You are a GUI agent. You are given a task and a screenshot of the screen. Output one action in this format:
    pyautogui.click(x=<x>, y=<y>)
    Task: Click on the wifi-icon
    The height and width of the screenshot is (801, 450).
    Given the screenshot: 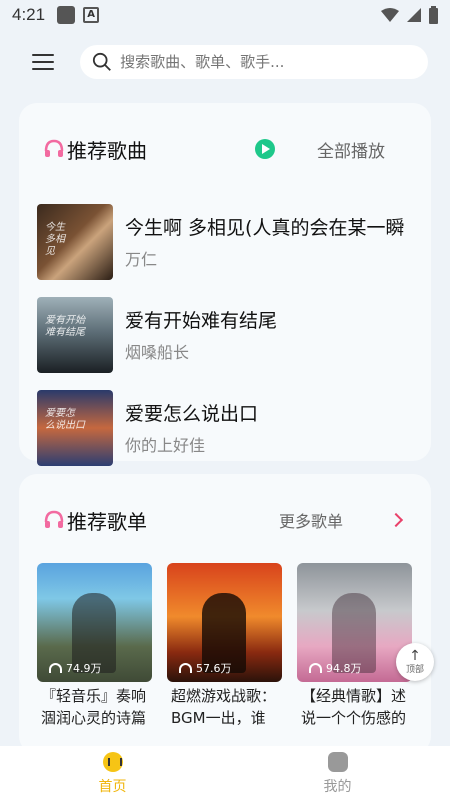 What is the action you would take?
    pyautogui.click(x=390, y=15)
    